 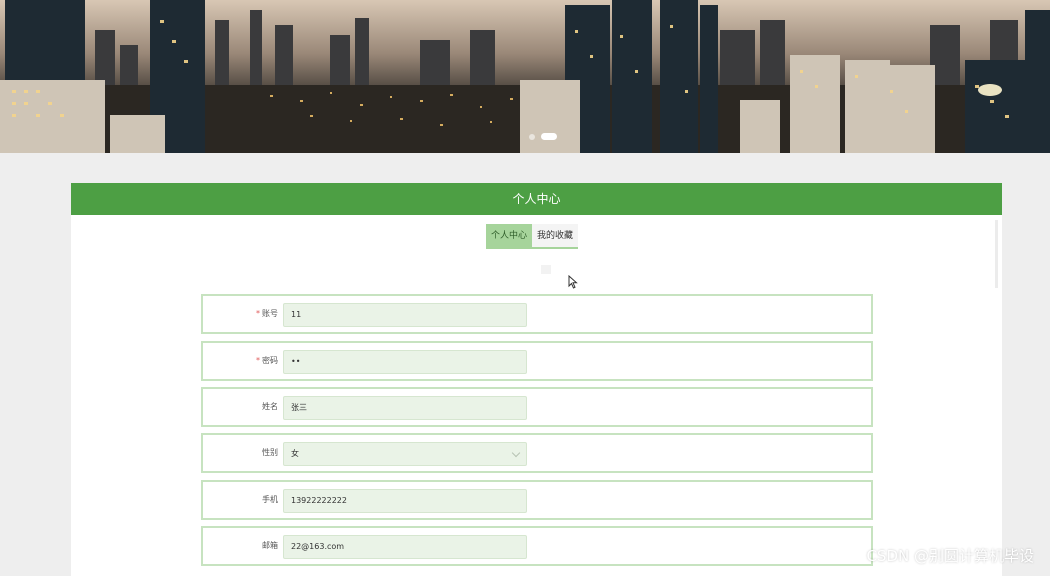 I want to click on gender-select: 女, so click(x=405, y=454).